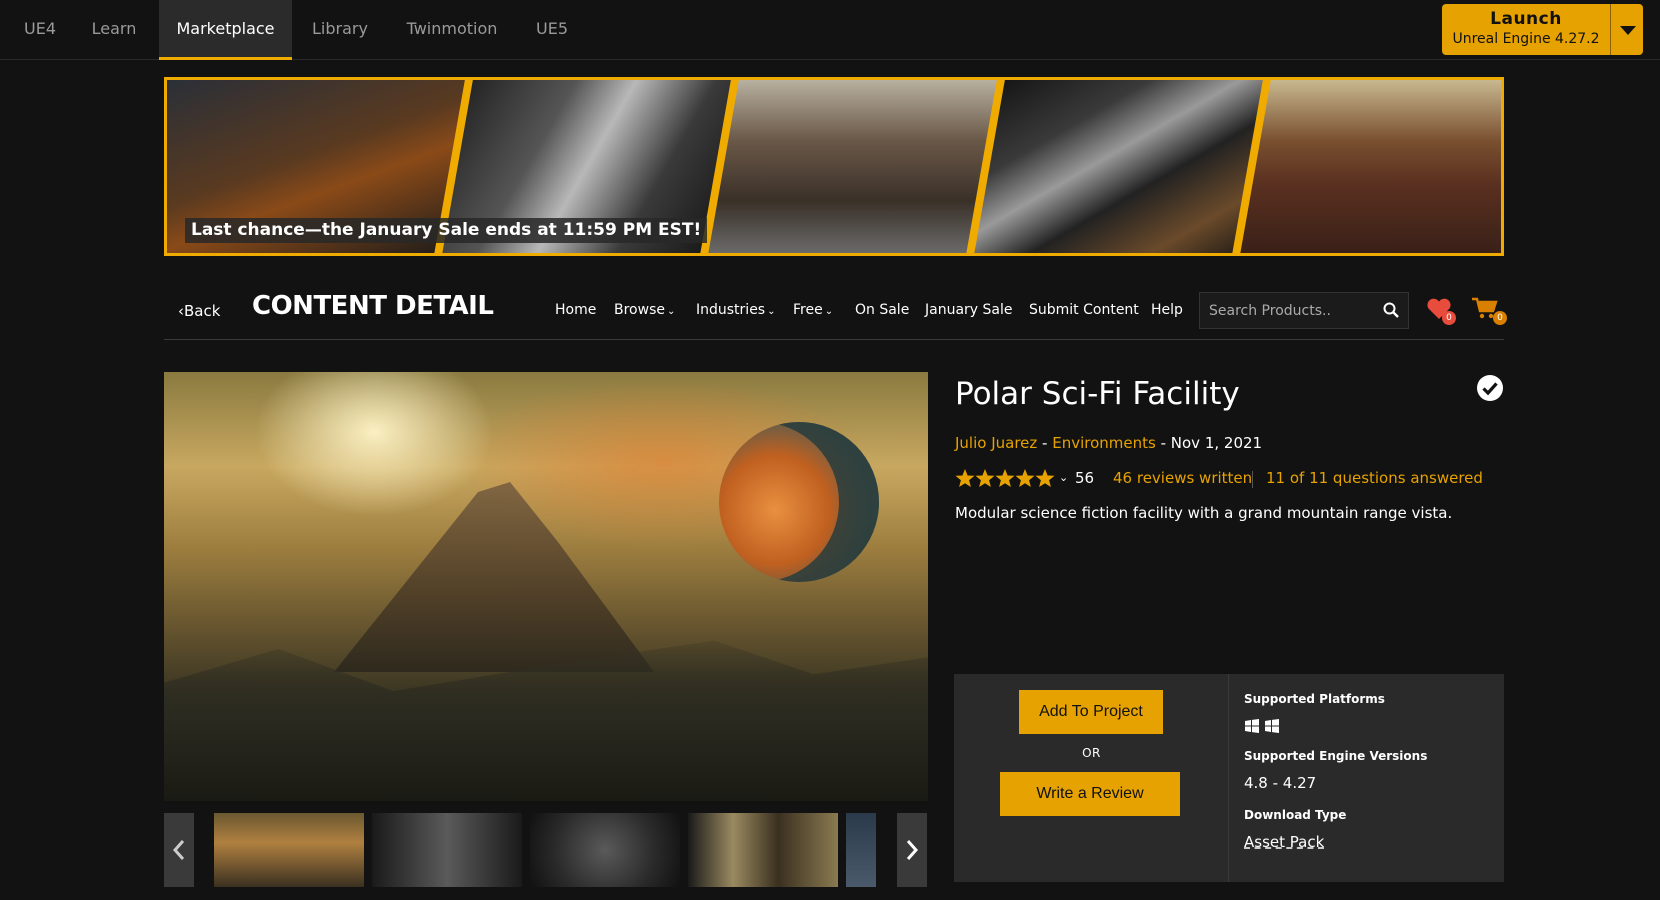 The height and width of the screenshot is (900, 1660). What do you see at coordinates (996, 443) in the screenshot?
I see `author-link: Julio Juarez` at bounding box center [996, 443].